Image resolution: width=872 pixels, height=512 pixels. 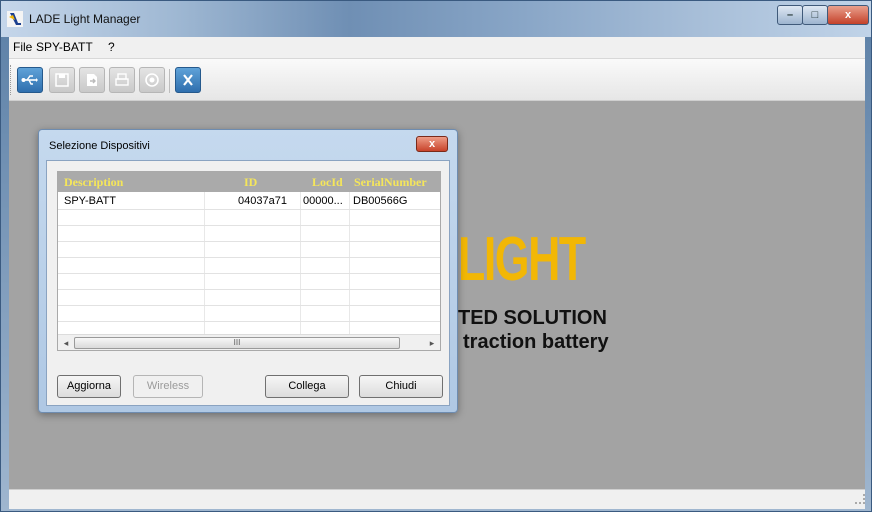 I want to click on refresh-button: Aggiorna, so click(x=89, y=386).